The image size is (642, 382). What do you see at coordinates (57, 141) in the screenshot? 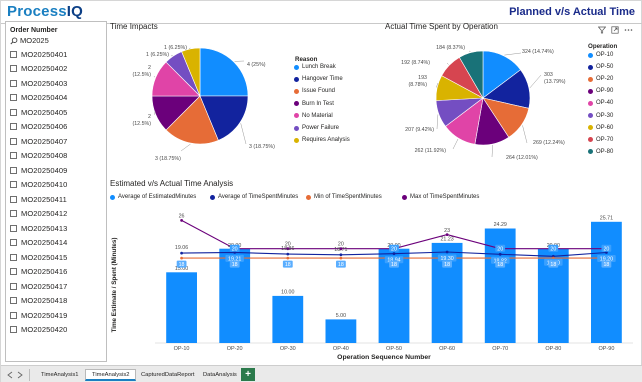
I see `slicer-item: MO20250407` at bounding box center [57, 141].